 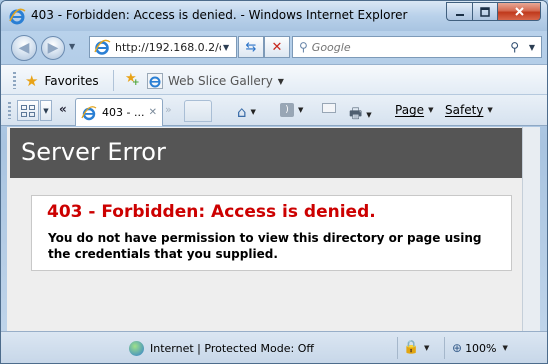 I want to click on back-button: ◀, so click(x=24, y=48).